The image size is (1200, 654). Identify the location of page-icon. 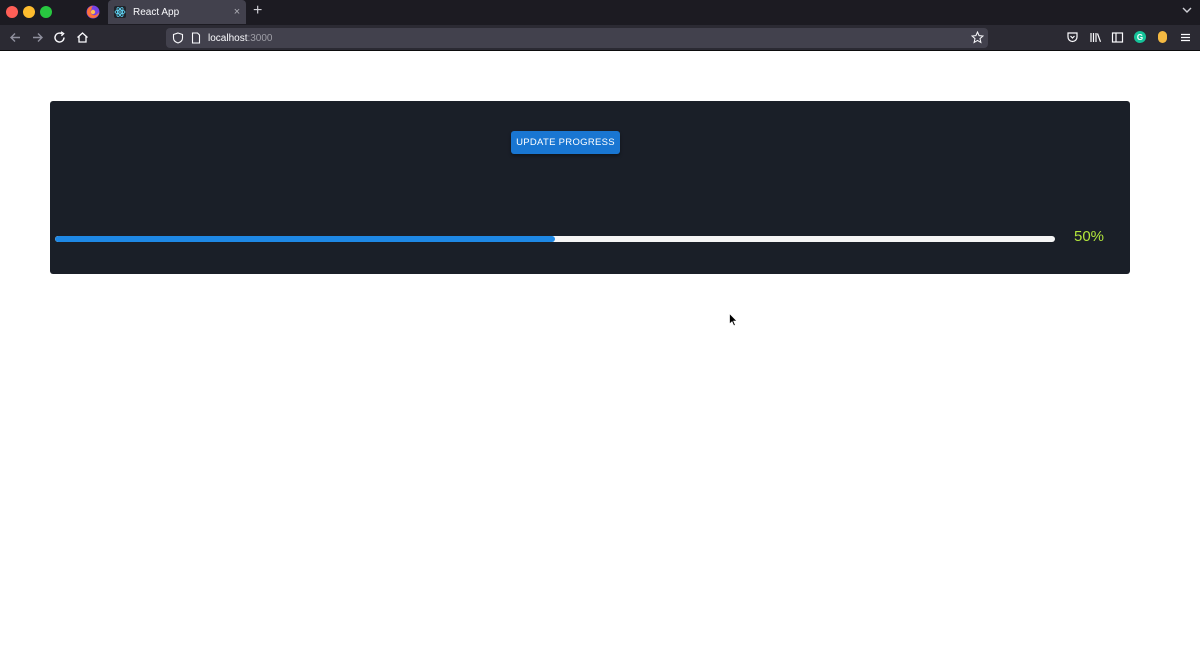
(196, 38).